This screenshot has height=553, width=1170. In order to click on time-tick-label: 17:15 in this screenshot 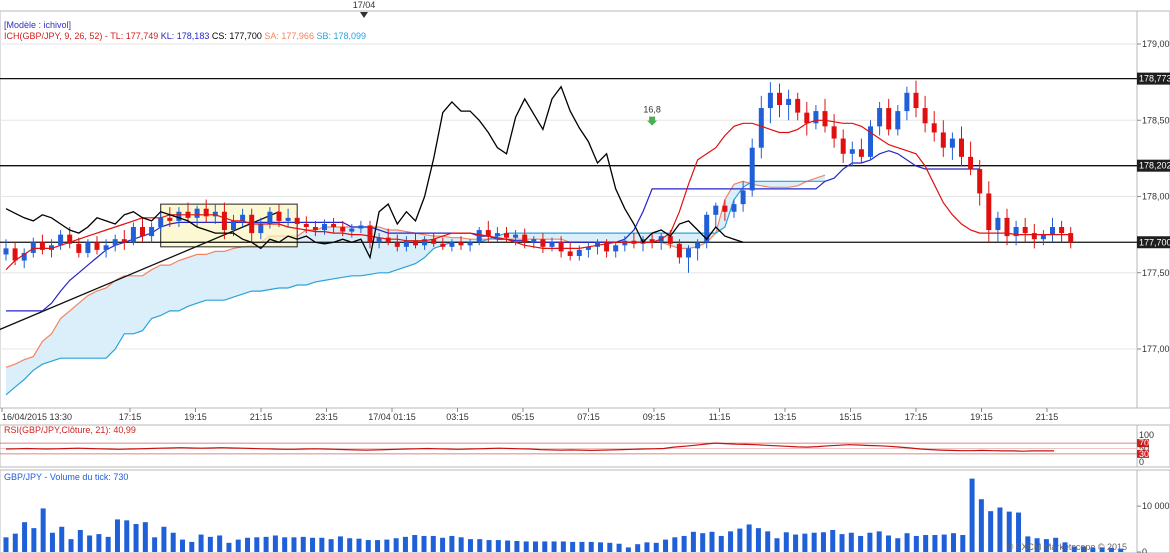, I will do `click(916, 417)`.